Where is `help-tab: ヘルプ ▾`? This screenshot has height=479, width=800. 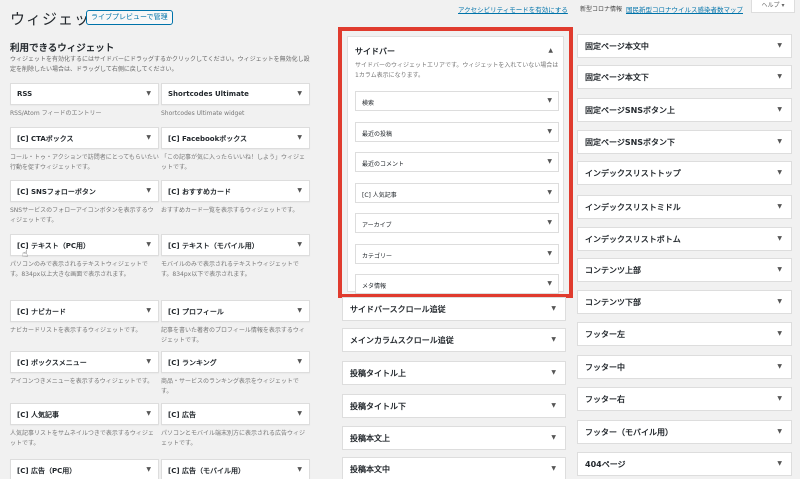 help-tab: ヘルプ ▾ is located at coordinates (773, 6).